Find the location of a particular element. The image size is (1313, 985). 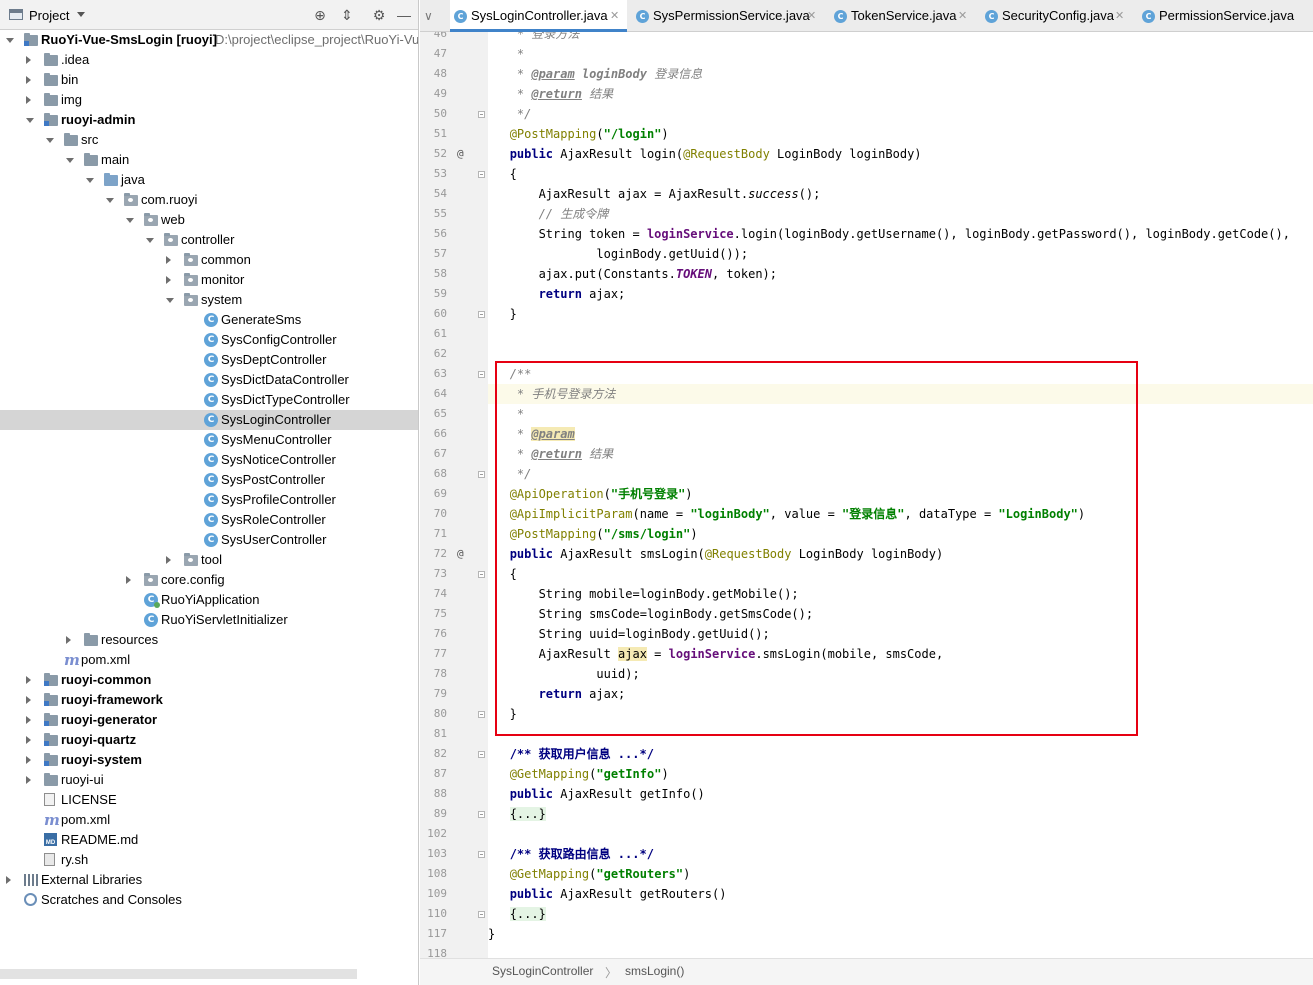

collapse-all-icon: ⇕ is located at coordinates (347, 15).